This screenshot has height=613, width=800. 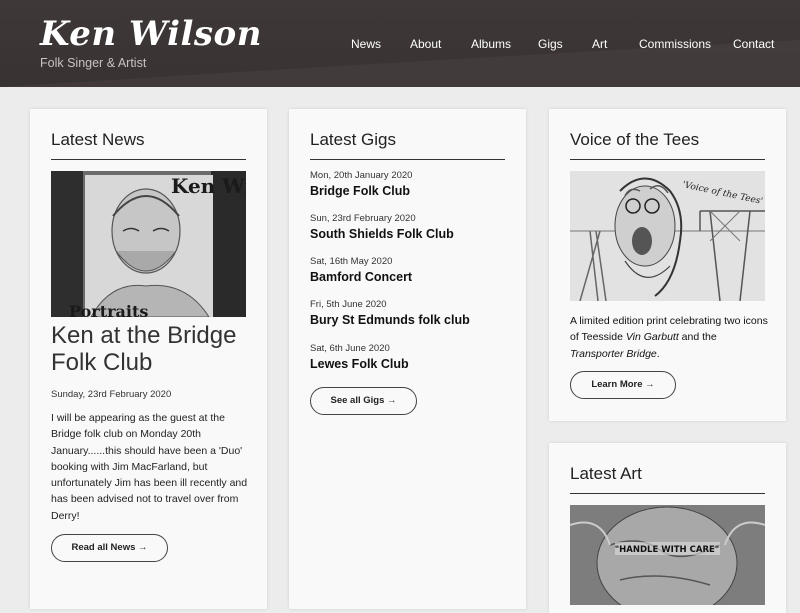 I want to click on gig-date: Mon, 20th January 2020, so click(x=361, y=175).